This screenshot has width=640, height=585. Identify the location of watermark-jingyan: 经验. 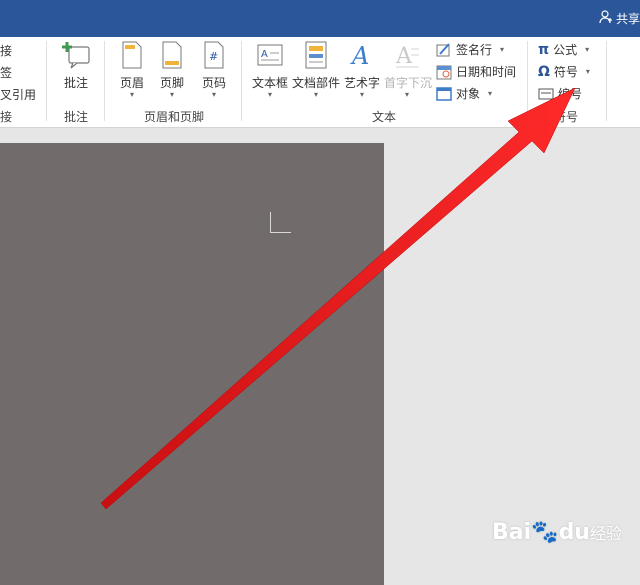
(605, 533).